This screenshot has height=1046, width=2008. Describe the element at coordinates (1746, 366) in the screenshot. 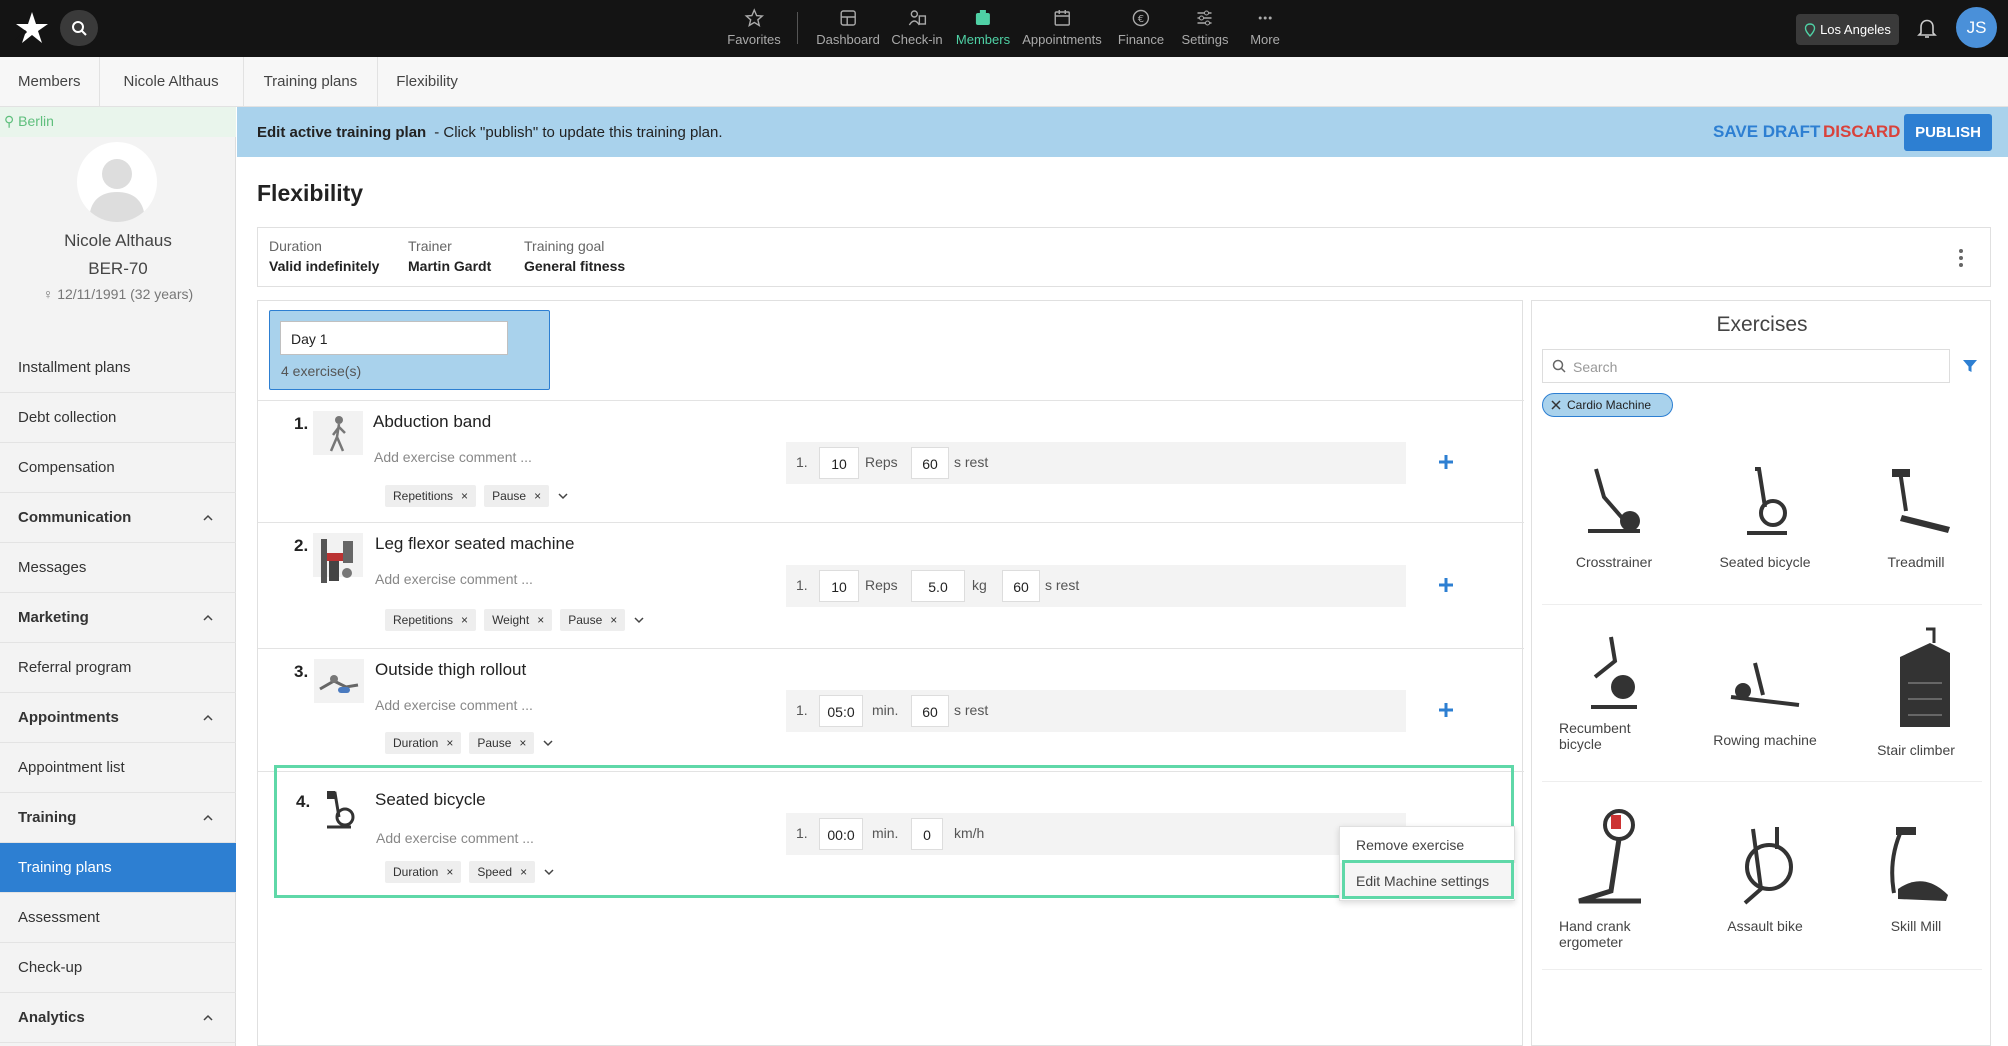

I see `exercise-search-input: Search` at that location.